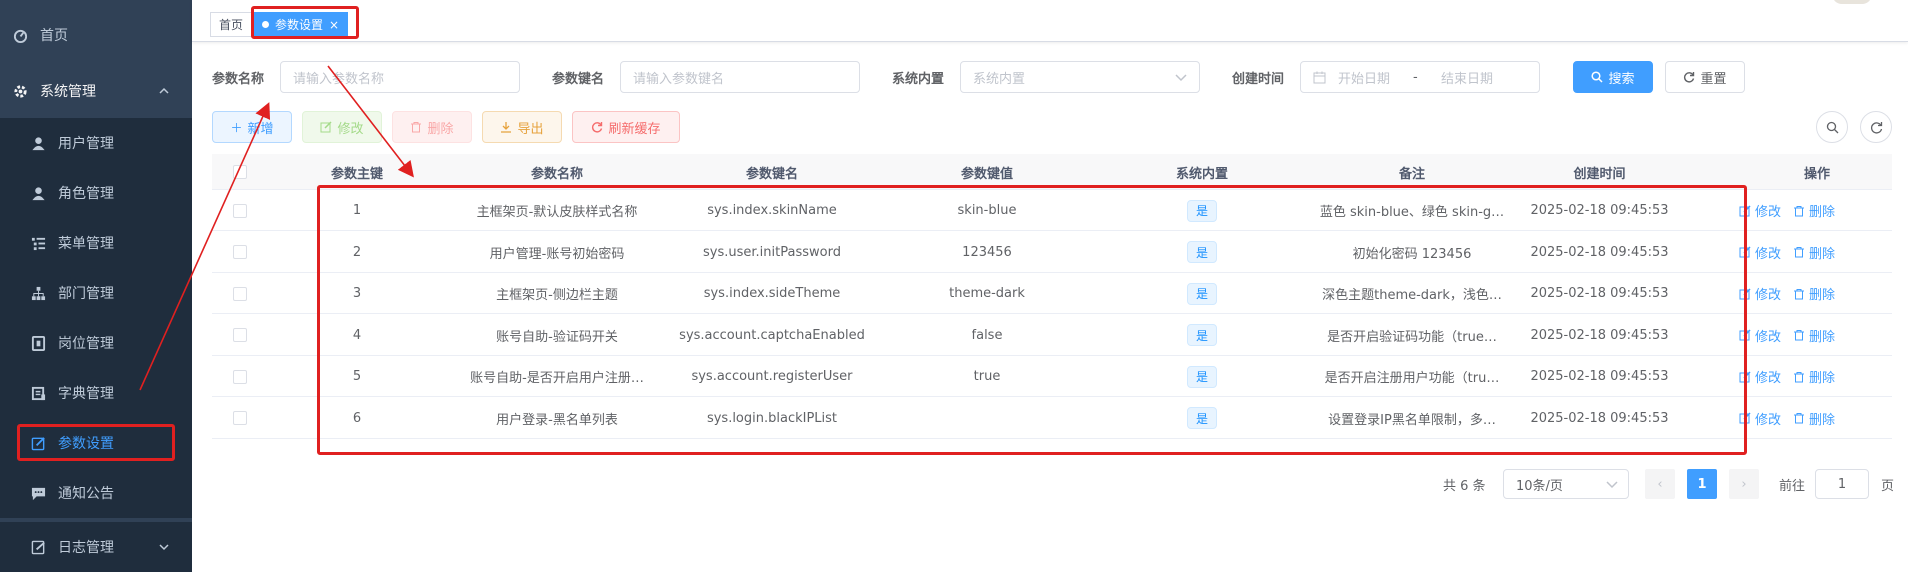 This screenshot has width=1908, height=572. What do you see at coordinates (1613, 77) in the screenshot?
I see `search-button: 搜索` at bounding box center [1613, 77].